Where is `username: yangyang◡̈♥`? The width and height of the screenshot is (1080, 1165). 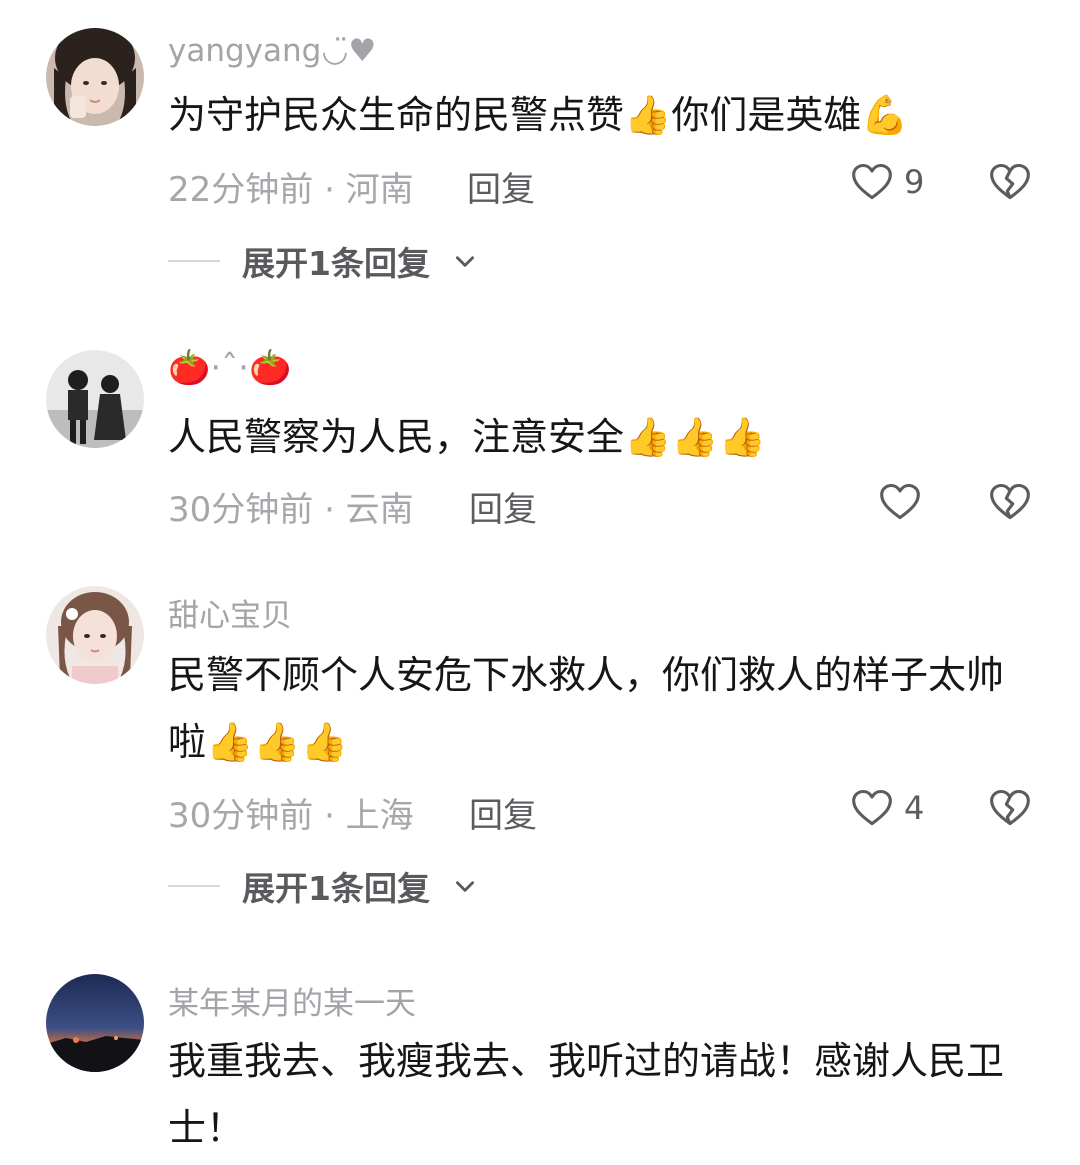
username: yangyang◡̈♥ is located at coordinates (272, 51).